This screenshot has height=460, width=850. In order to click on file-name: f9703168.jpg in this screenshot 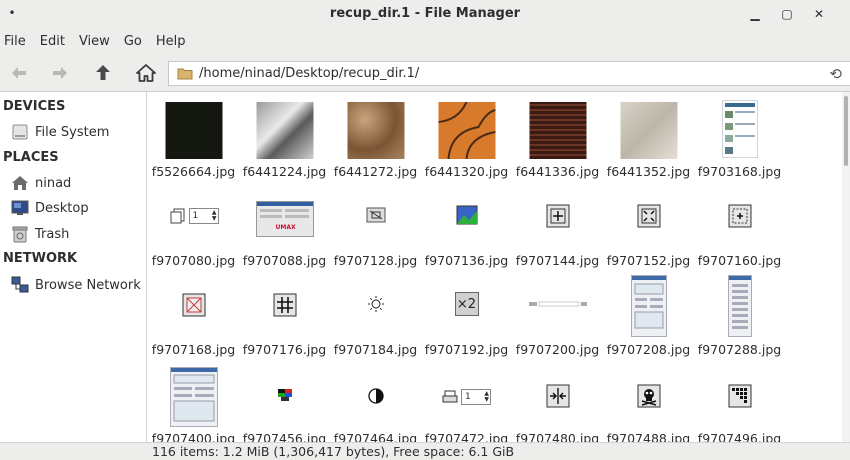, I will do `click(739, 171)`.